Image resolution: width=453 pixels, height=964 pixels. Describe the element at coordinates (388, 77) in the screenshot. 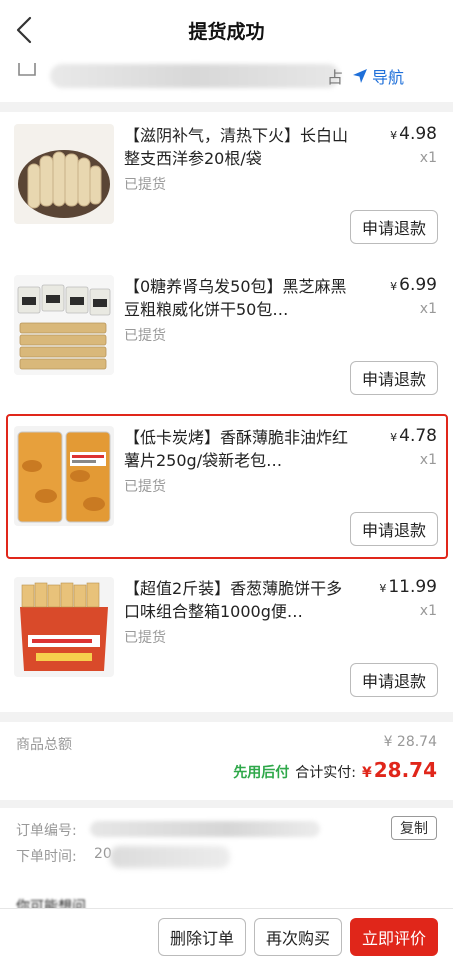

I see `navigate-label: 导航` at that location.